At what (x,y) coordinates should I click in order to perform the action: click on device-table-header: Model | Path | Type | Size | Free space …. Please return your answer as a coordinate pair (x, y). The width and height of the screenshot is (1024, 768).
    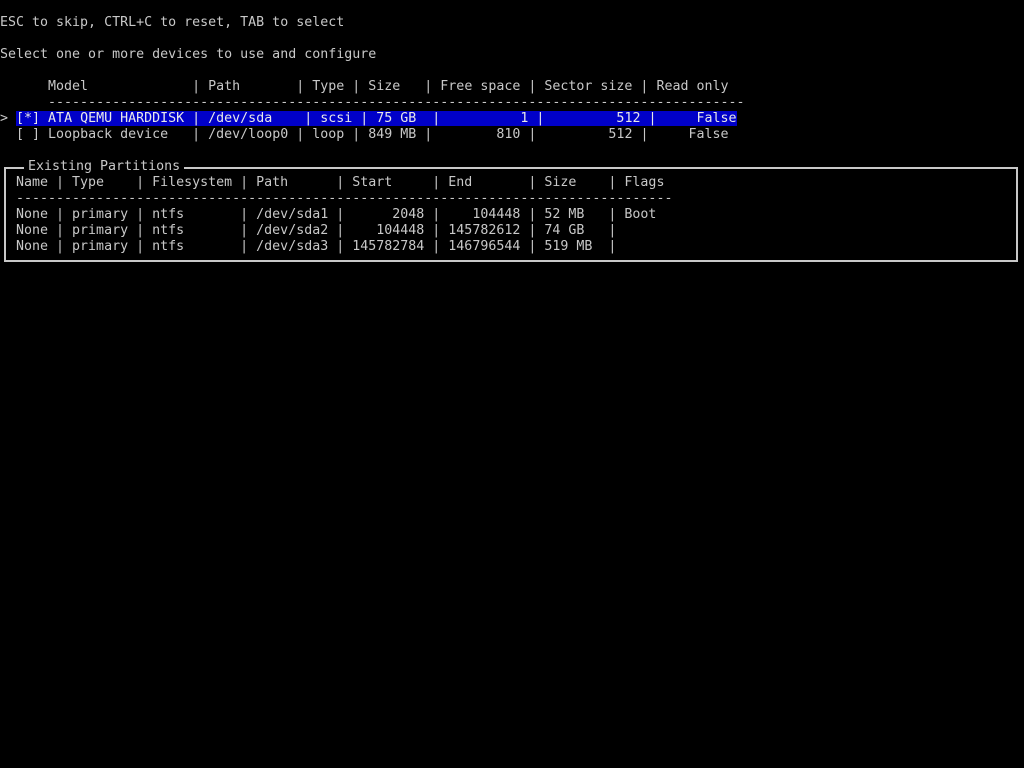
    Looking at the image, I should click on (364, 86).